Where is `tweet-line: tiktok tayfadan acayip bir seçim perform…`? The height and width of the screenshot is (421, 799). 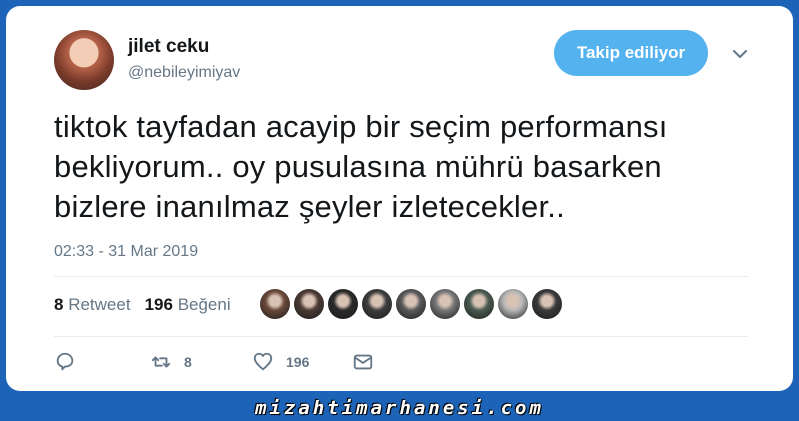 tweet-line: tiktok tayfadan acayip bir seçim perform… is located at coordinates (361, 126).